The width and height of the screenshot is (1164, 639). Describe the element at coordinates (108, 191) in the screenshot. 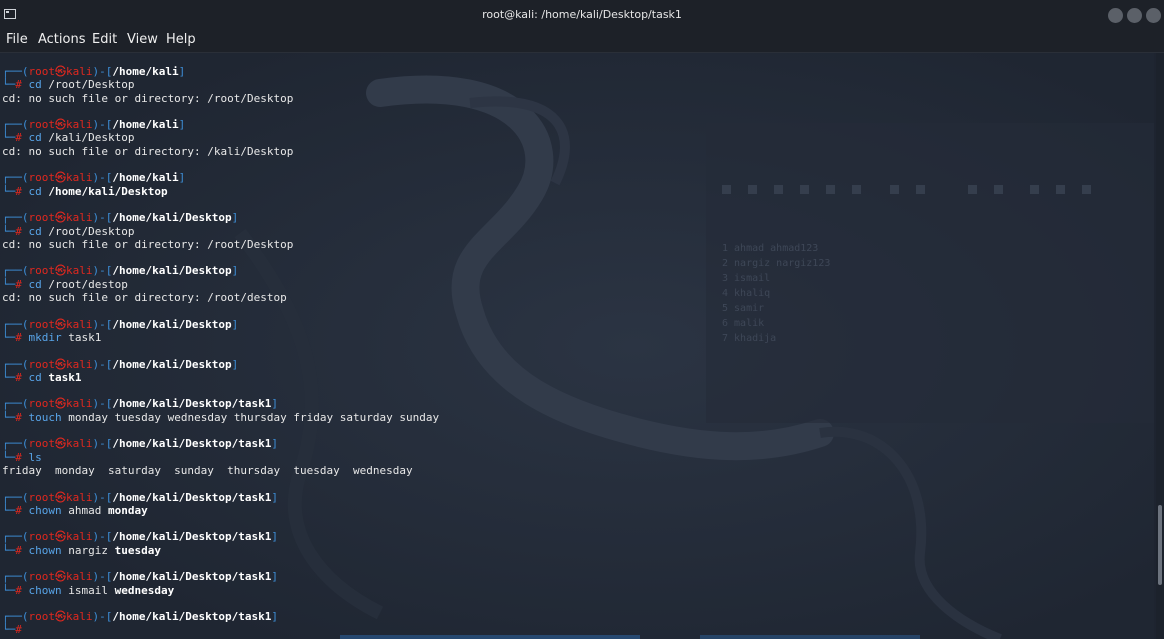

I see `command-arg: /home/kali/Desktop` at that location.